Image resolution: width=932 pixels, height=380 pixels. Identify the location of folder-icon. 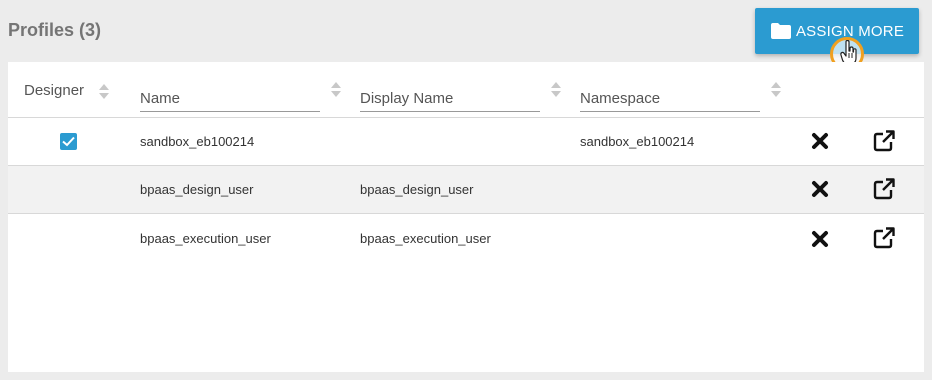
(780, 31).